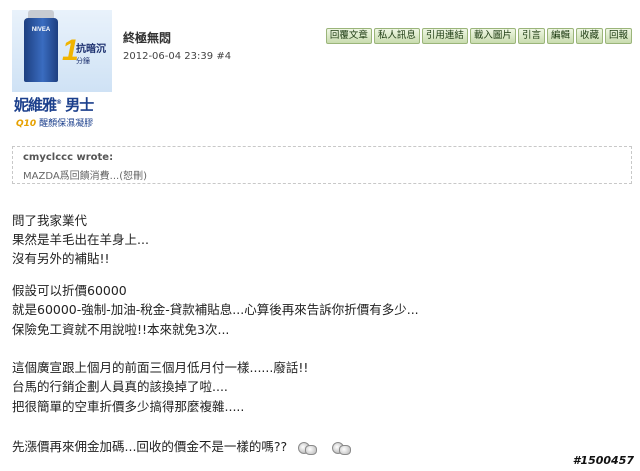 The height and width of the screenshot is (471, 640). What do you see at coordinates (603, 460) in the screenshot?
I see `watermark: #1500457` at bounding box center [603, 460].